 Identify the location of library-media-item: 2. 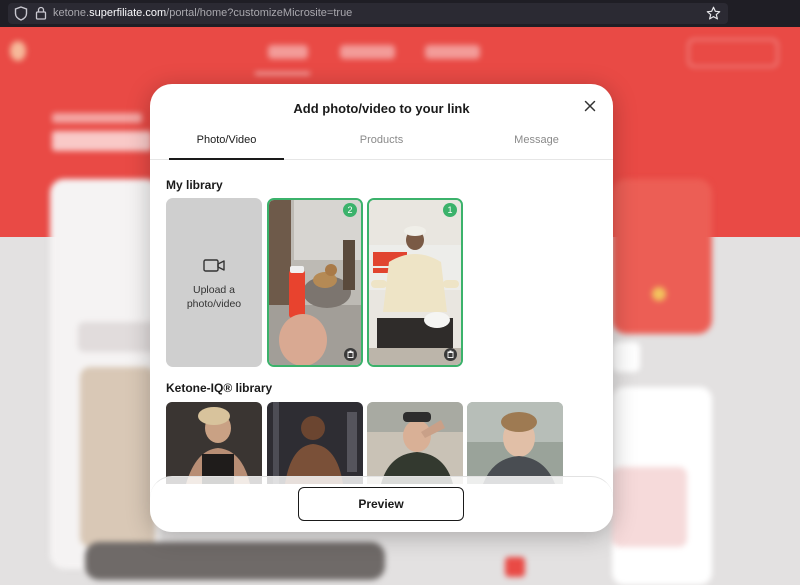
(315, 282).